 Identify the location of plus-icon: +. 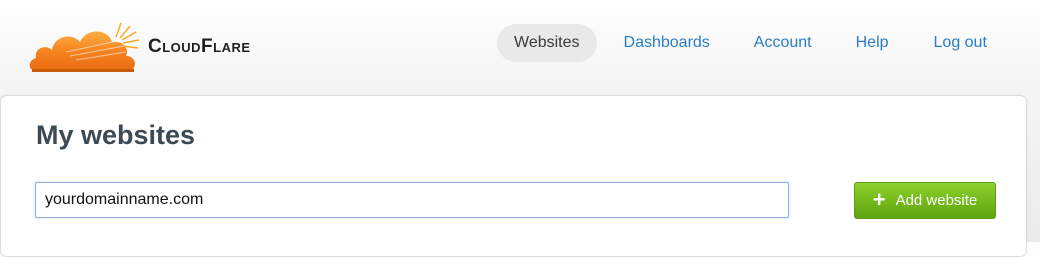
(879, 199).